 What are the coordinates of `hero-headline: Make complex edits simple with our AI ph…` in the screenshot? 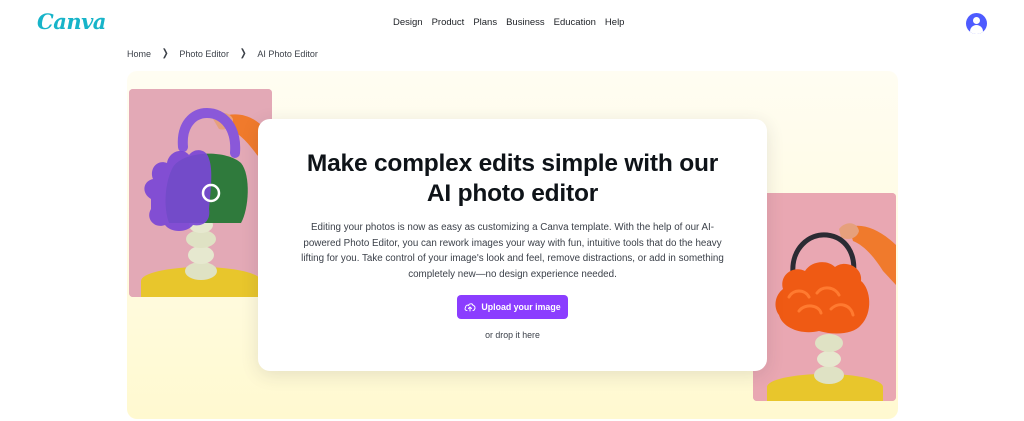 It's located at (512, 179).